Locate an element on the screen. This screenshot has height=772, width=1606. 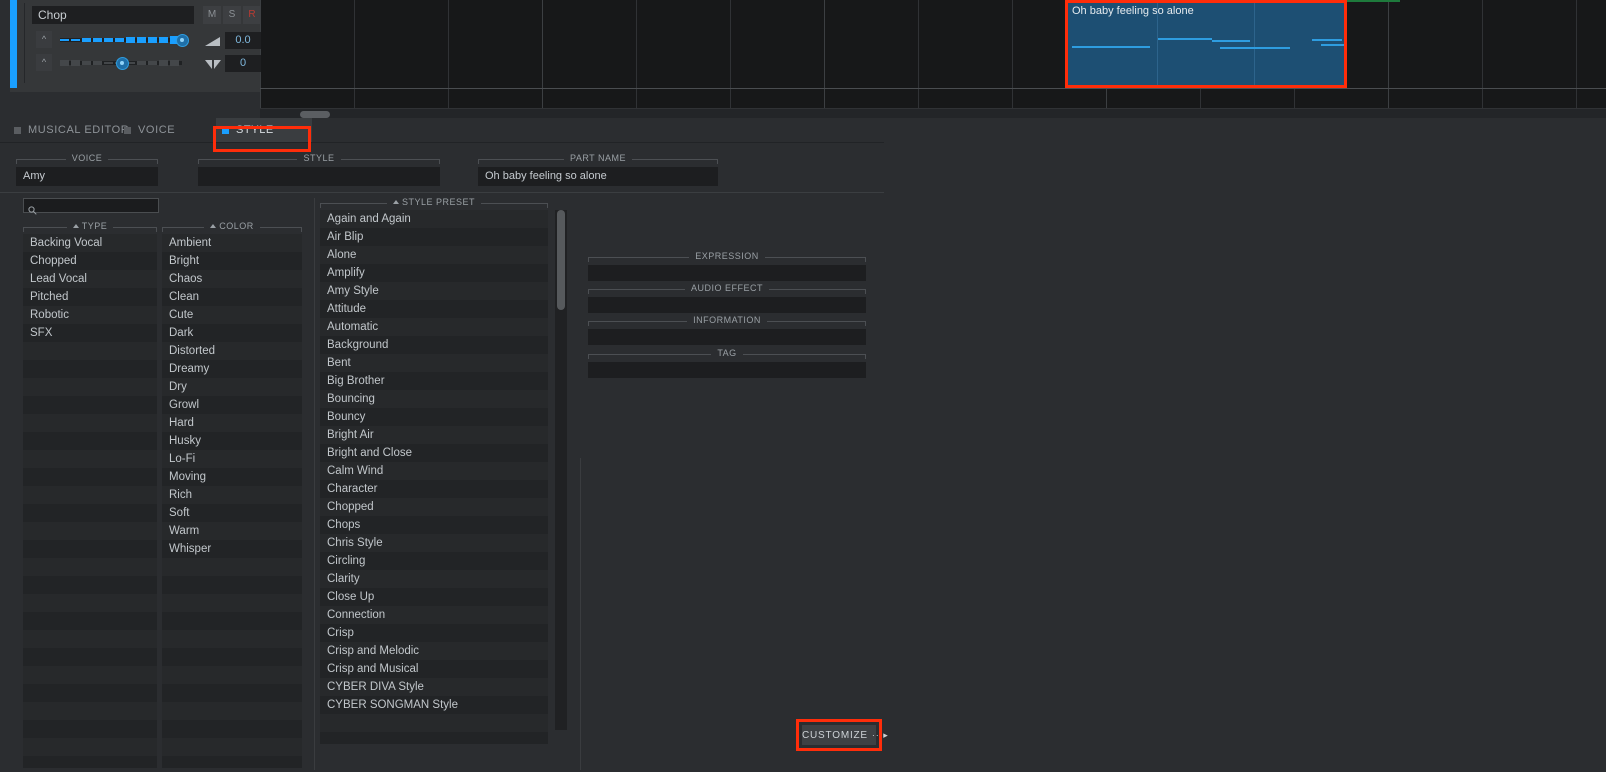
mute-button: M is located at coordinates (212, 15).